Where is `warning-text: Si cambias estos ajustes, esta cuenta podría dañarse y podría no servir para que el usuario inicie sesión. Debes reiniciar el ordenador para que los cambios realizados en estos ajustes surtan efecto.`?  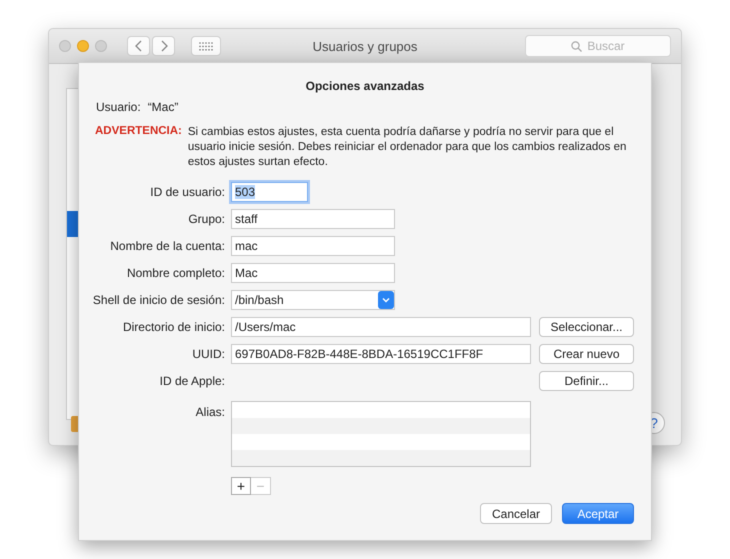
warning-text: Si cambias estos ajustes, esta cuenta podría dañarse y podría no servir para que el usuario inicie sesión. Debes reiniciar el ordenador para que los cambios realizados en estos ajustes surtan efecto. is located at coordinates (408, 147).